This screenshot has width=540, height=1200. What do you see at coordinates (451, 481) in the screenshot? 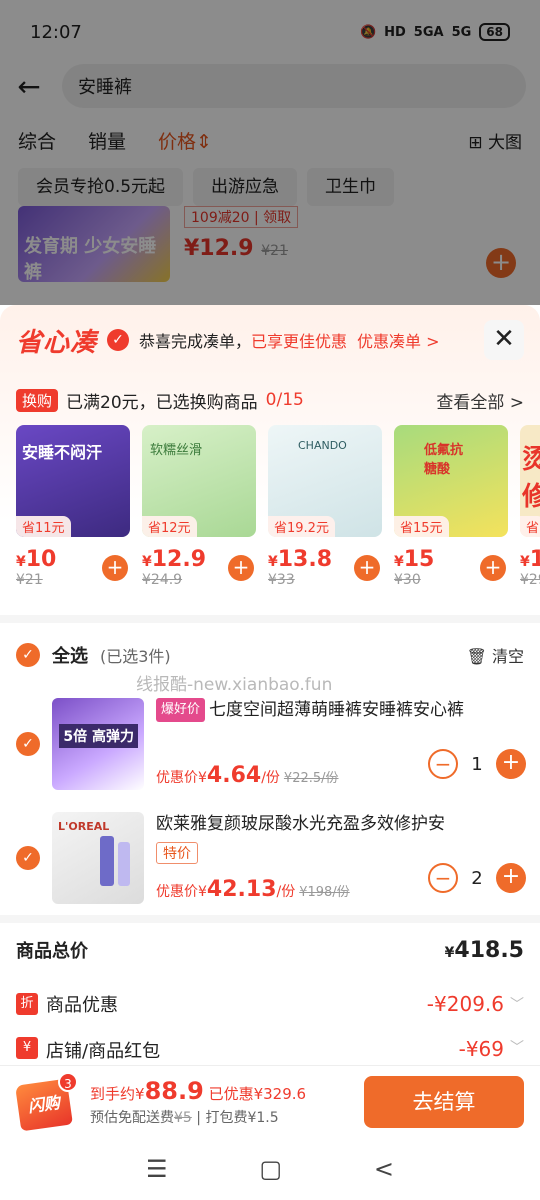
I see `product-image: 低氟抗糖酸 省15元` at bounding box center [451, 481].